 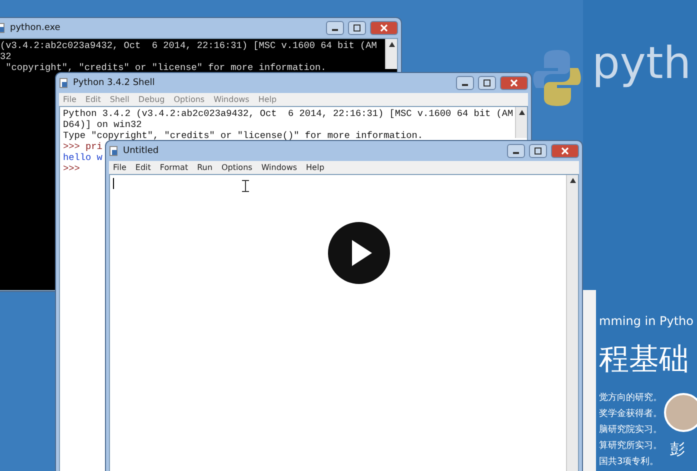 I want to click on python-logo-icon, so click(x=557, y=78).